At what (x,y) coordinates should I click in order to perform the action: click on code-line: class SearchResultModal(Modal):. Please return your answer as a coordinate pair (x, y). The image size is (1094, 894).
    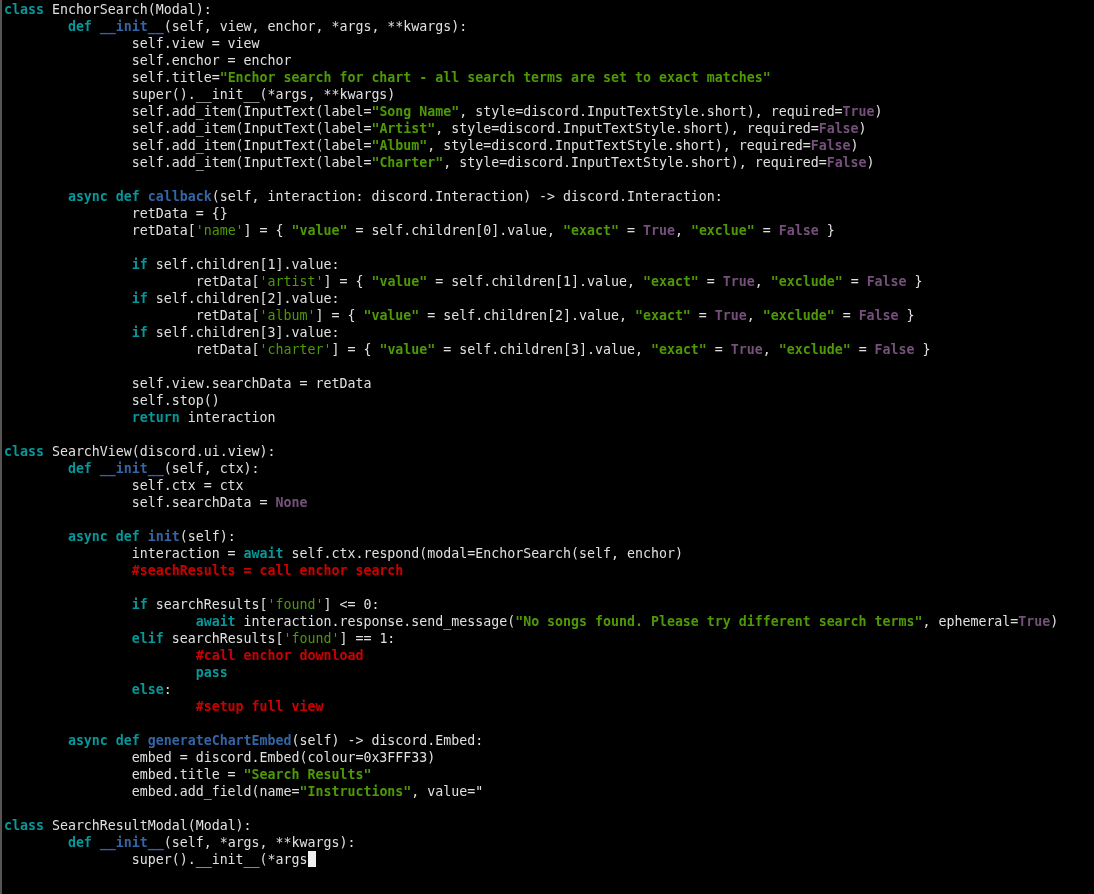
    Looking at the image, I should click on (128, 825).